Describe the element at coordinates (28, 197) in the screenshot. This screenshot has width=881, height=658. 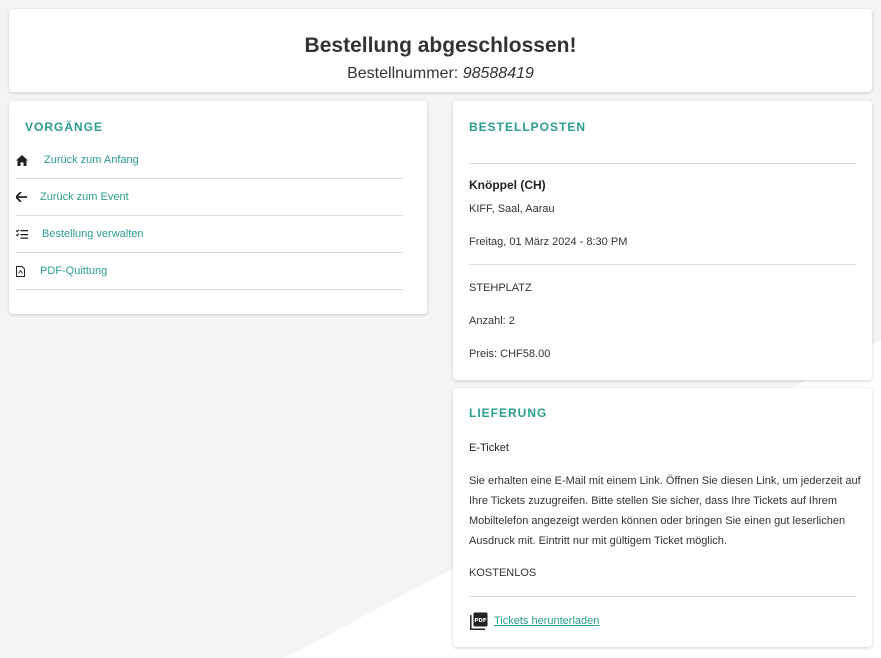
I see `arrow-left-icon` at that location.